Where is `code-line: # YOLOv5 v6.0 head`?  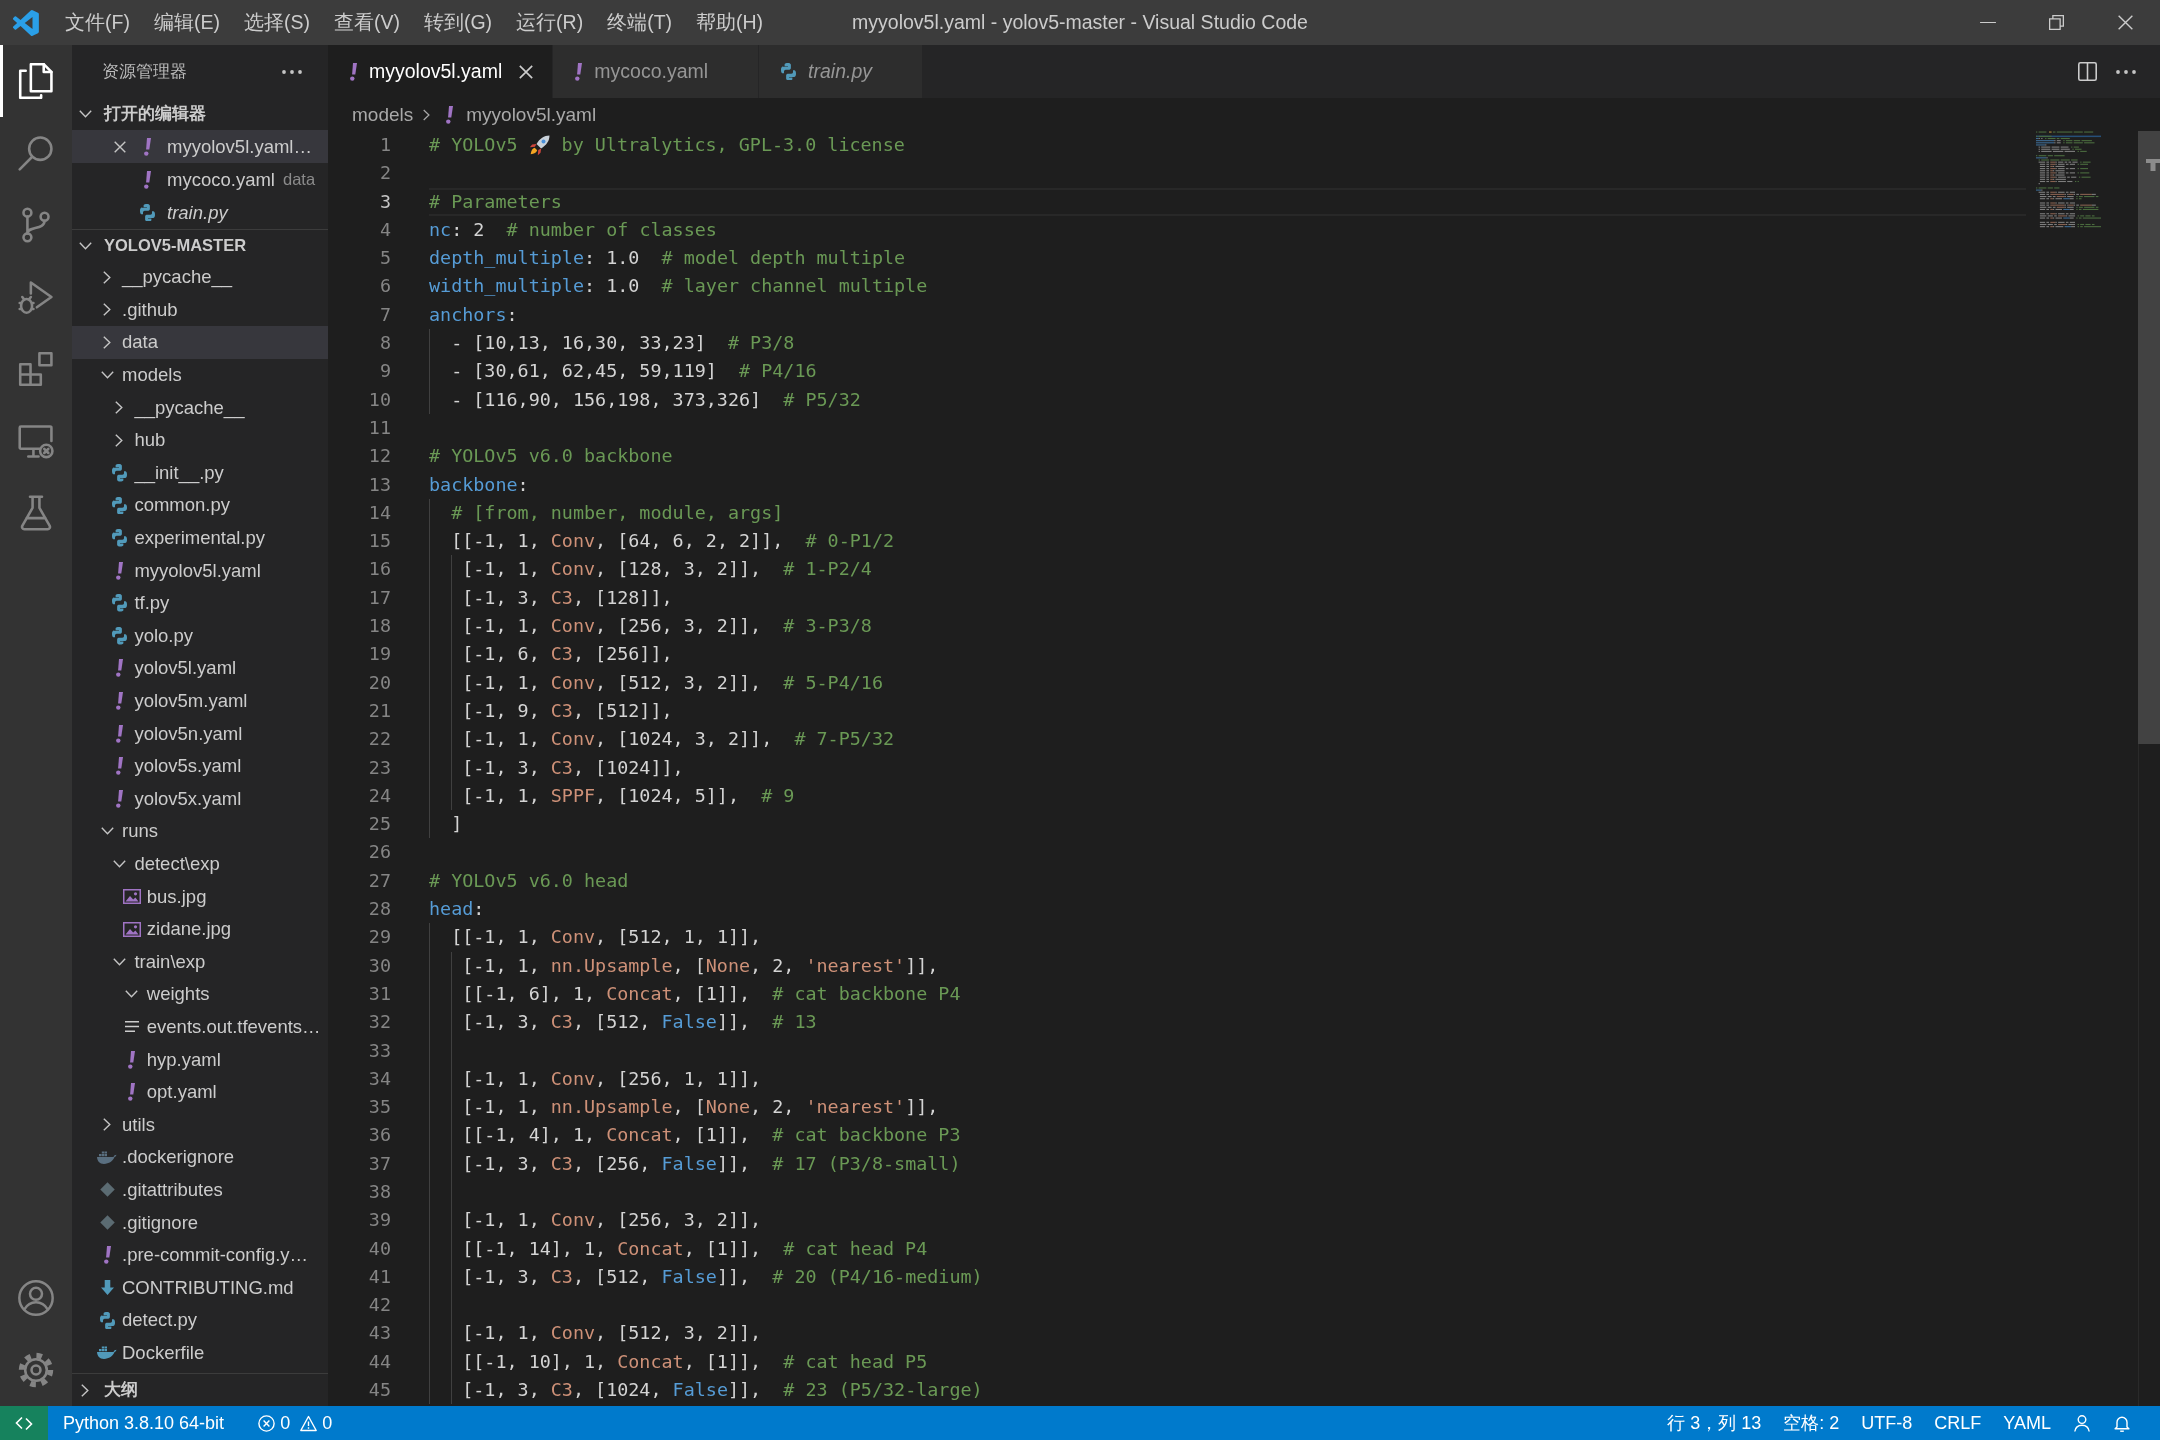 code-line: # YOLOv5 v6.0 head is located at coordinates (529, 880).